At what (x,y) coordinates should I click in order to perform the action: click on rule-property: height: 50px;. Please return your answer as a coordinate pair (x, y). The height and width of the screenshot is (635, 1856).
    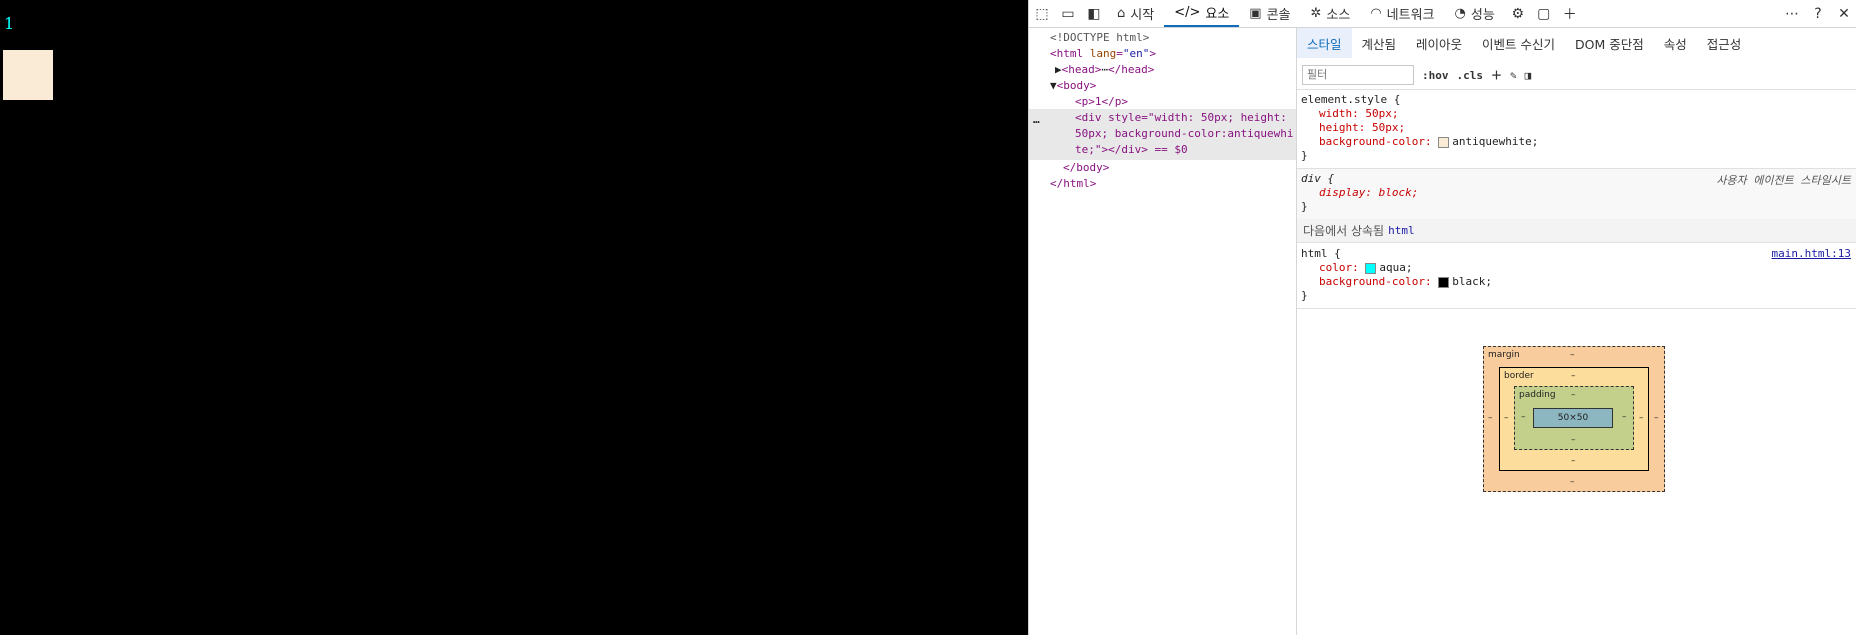
    Looking at the image, I should click on (1362, 128).